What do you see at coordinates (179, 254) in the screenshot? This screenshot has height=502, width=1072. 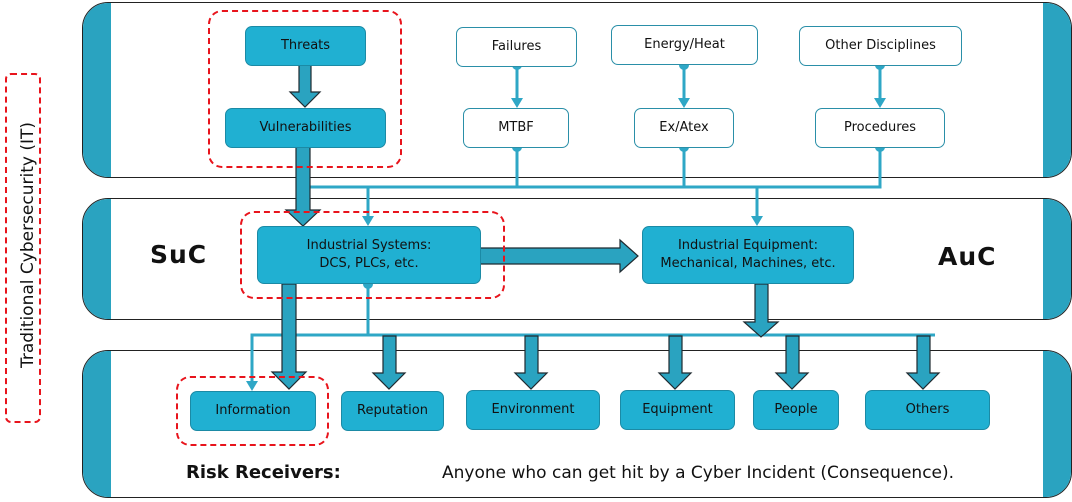 I see `suc-label: SuC` at bounding box center [179, 254].